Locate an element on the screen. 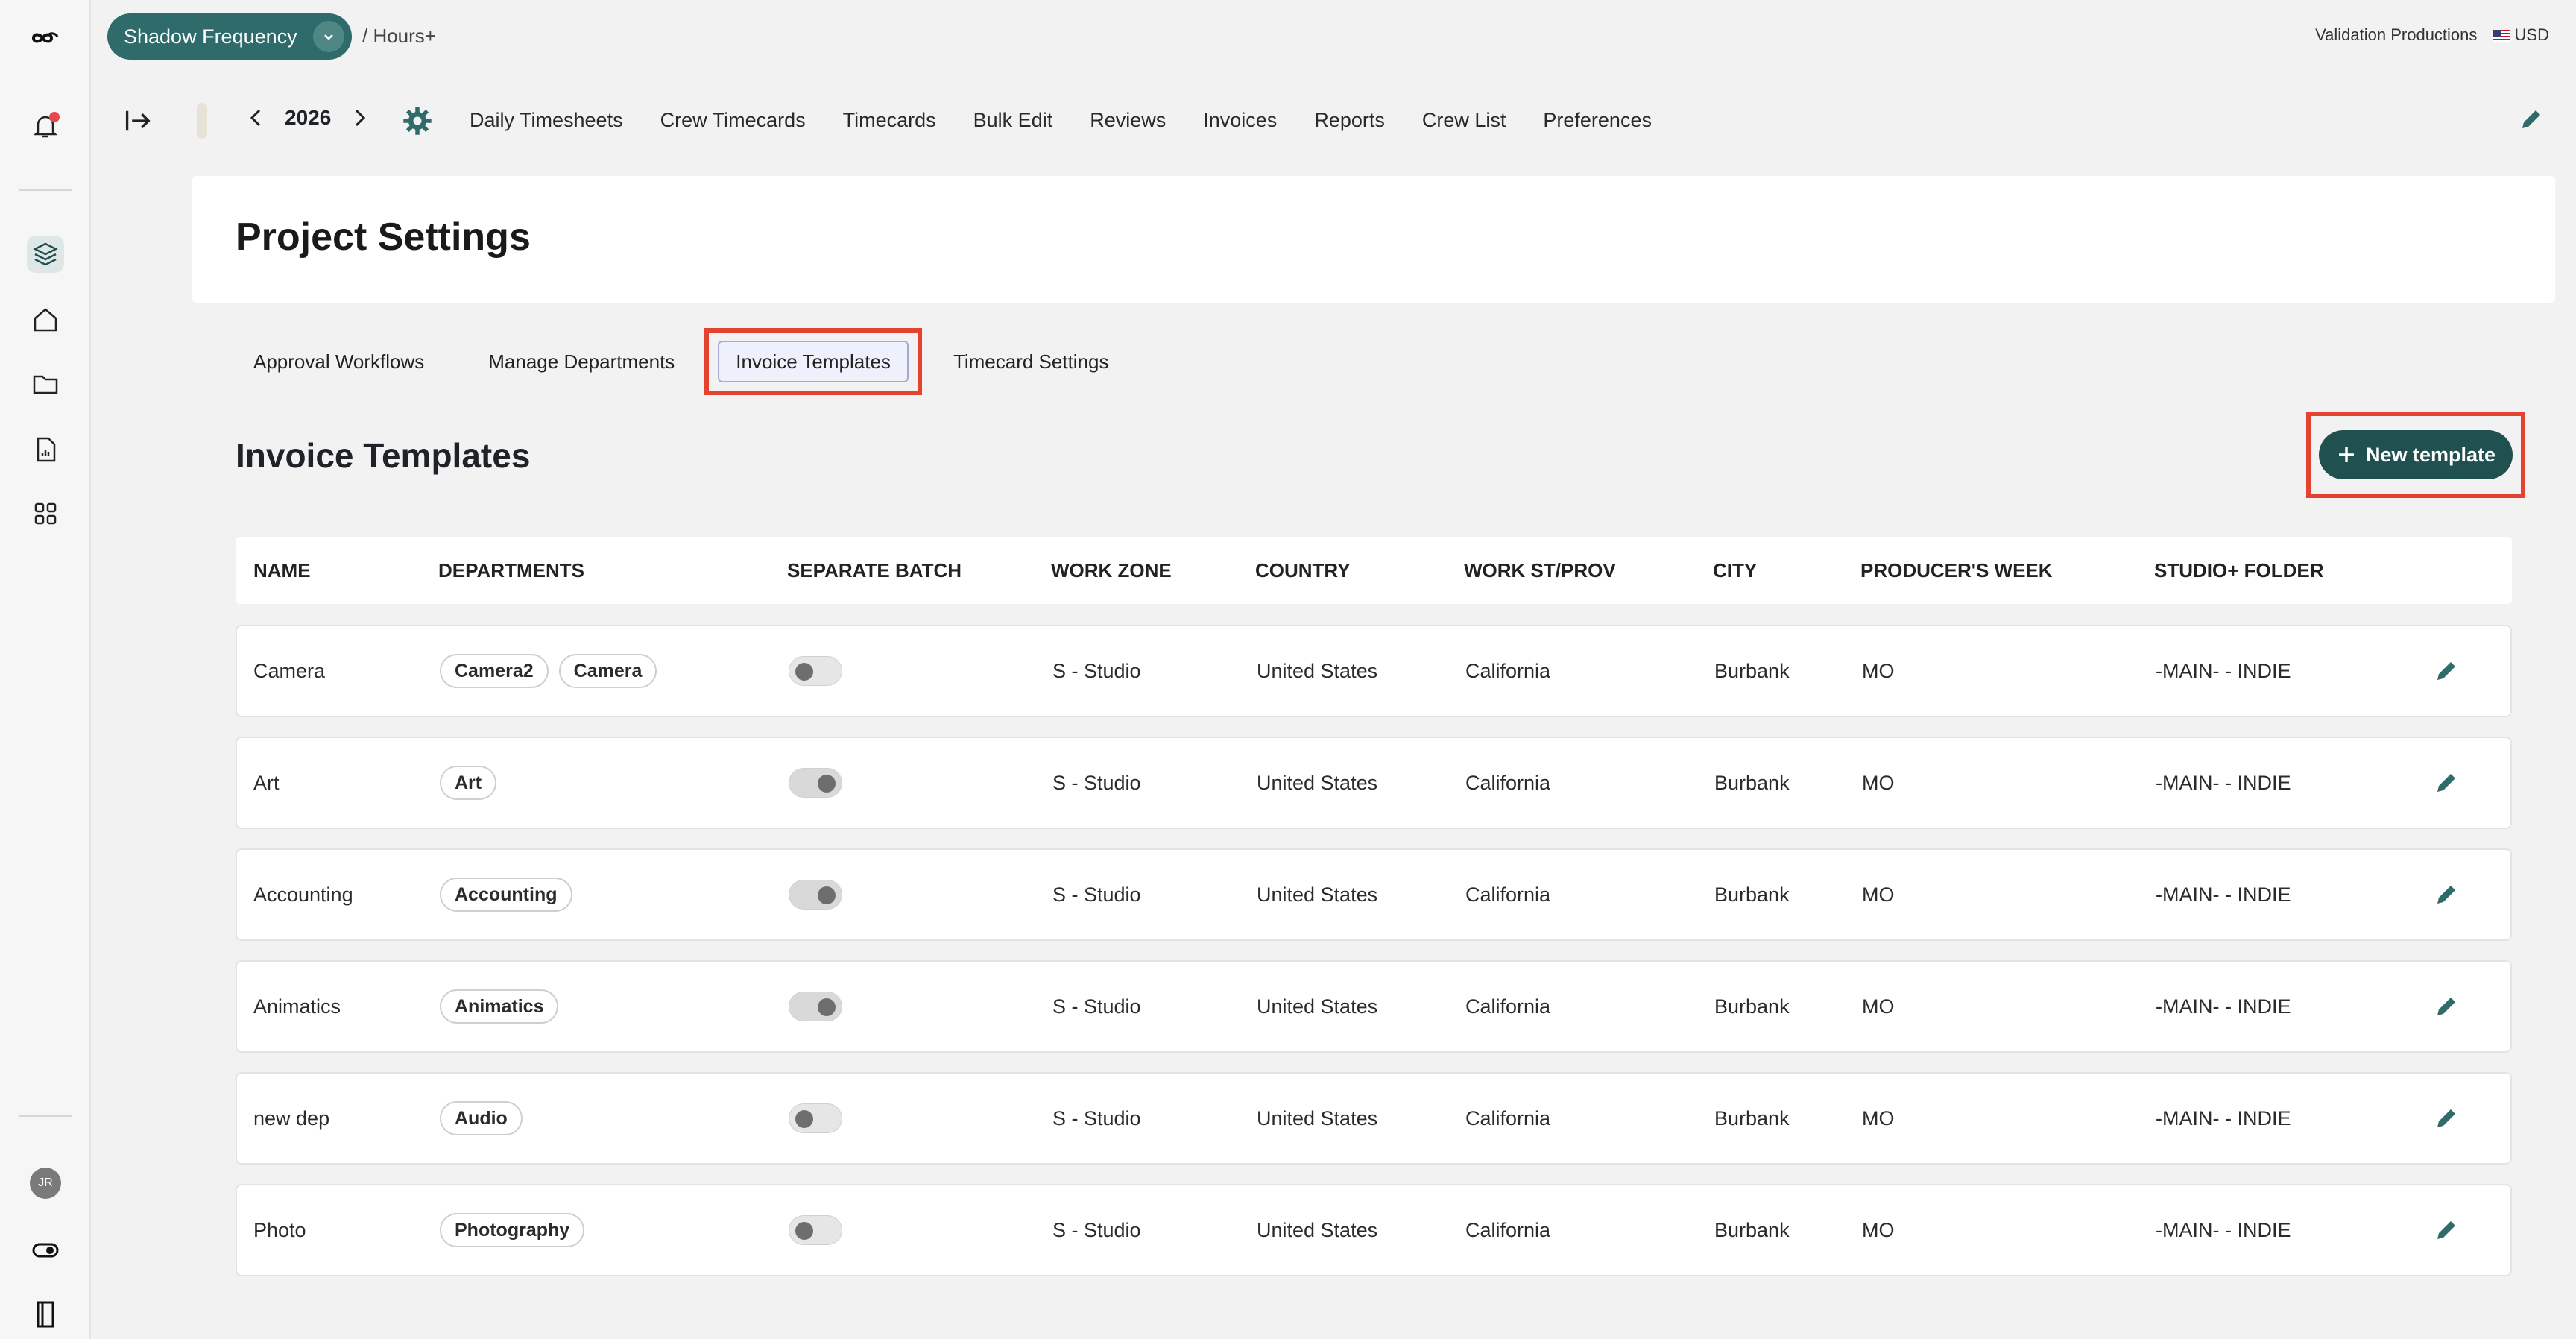 This screenshot has width=2576, height=1339. tab-timecard-settings: Timecard Settings is located at coordinates (1030, 361).